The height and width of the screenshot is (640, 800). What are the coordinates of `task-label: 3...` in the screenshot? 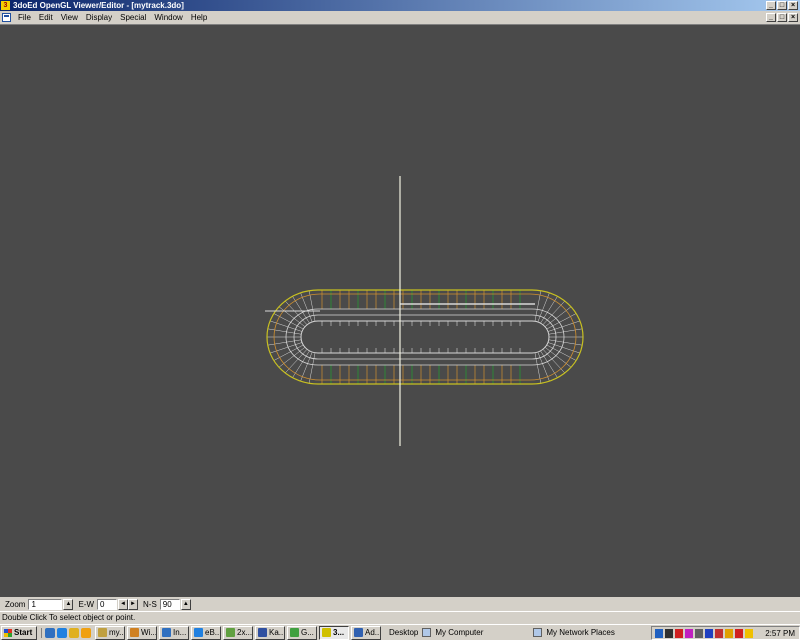 It's located at (339, 632).